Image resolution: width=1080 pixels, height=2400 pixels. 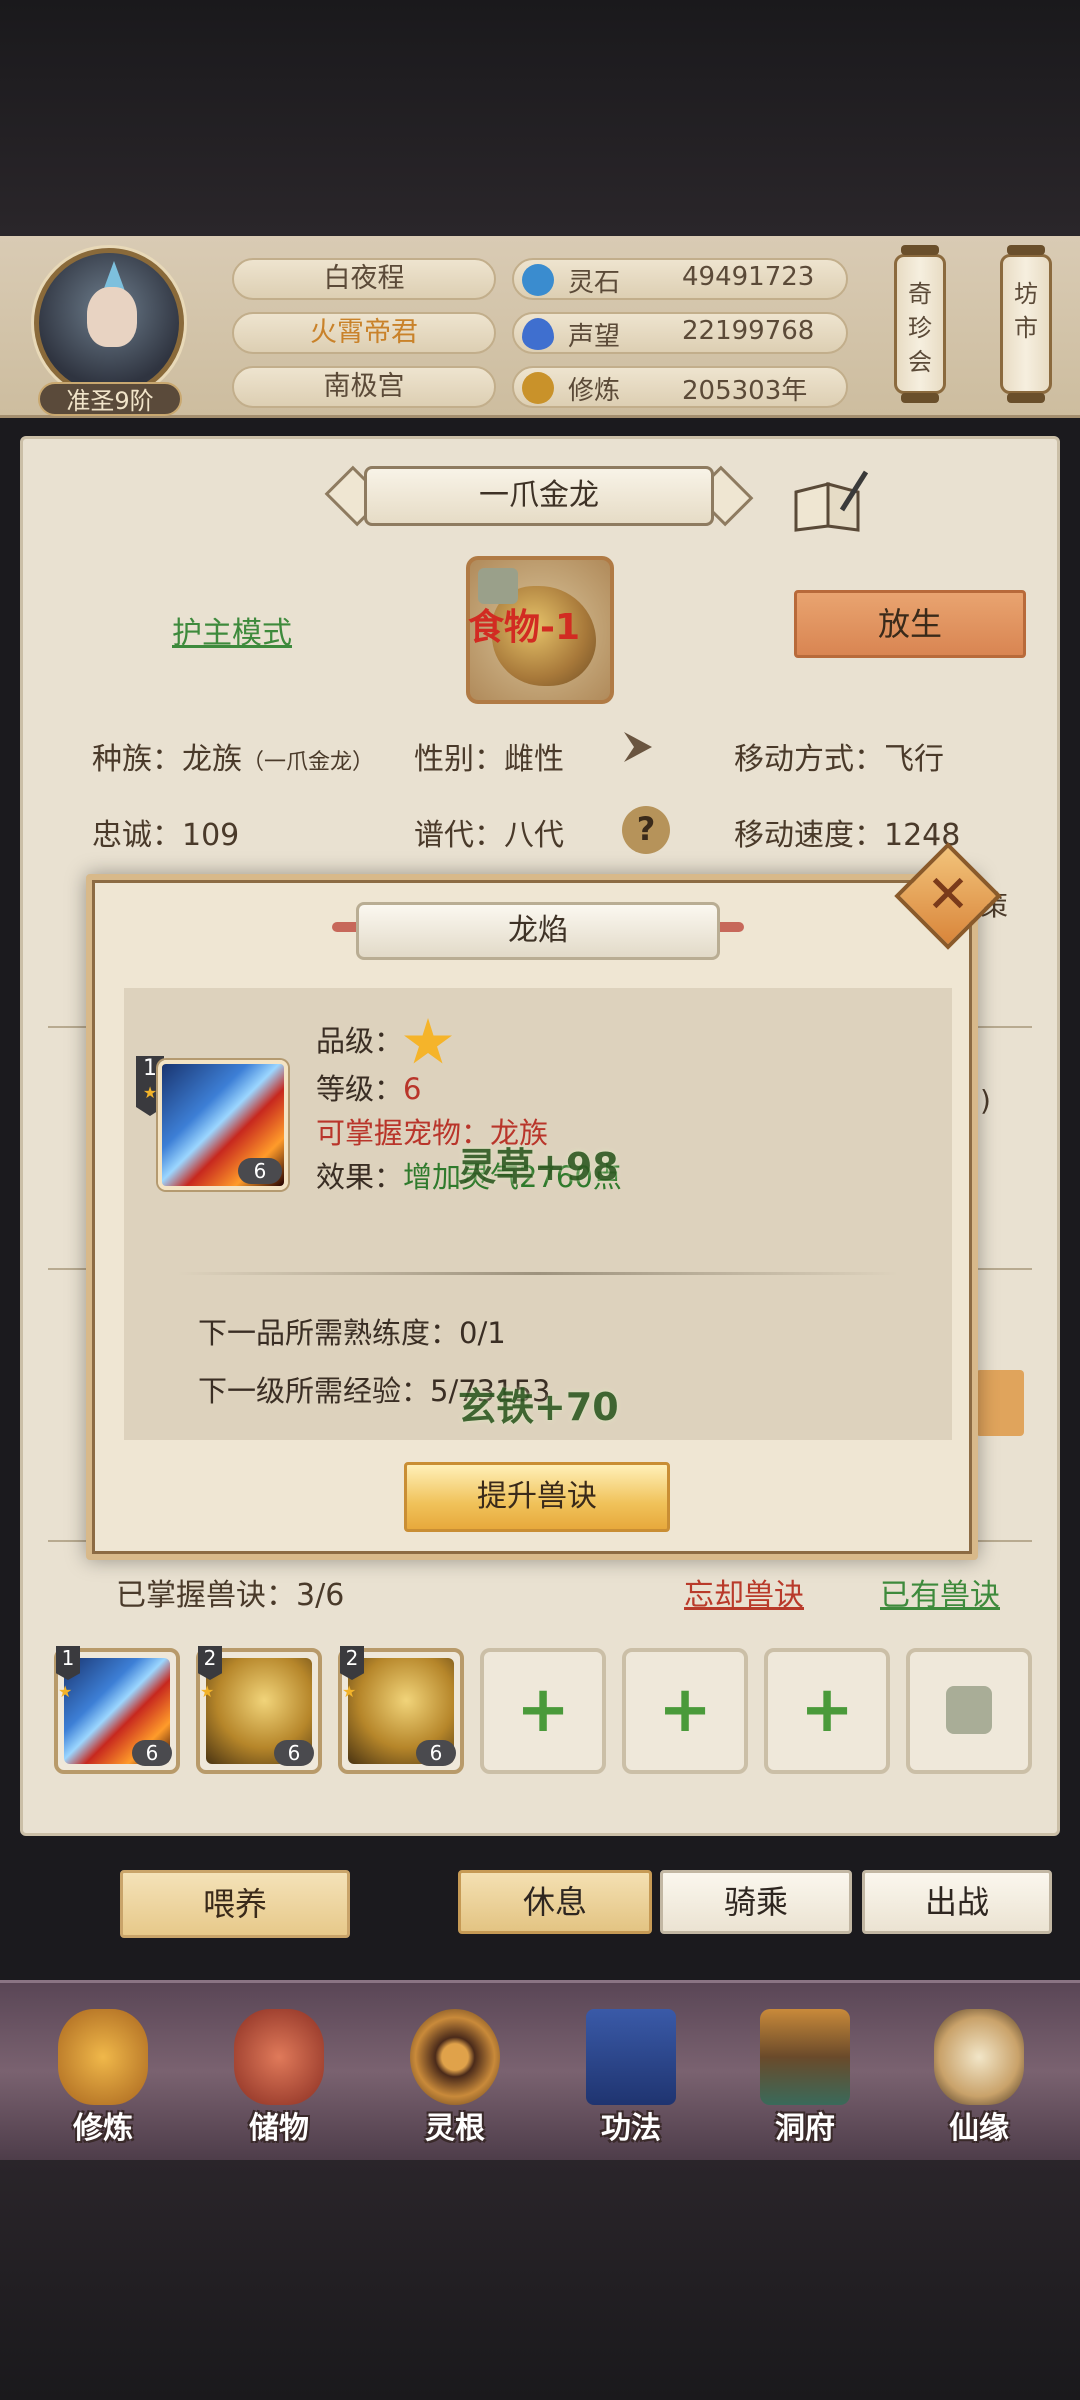 What do you see at coordinates (364, 279) in the screenshot?
I see `player-name: 白夜程` at bounding box center [364, 279].